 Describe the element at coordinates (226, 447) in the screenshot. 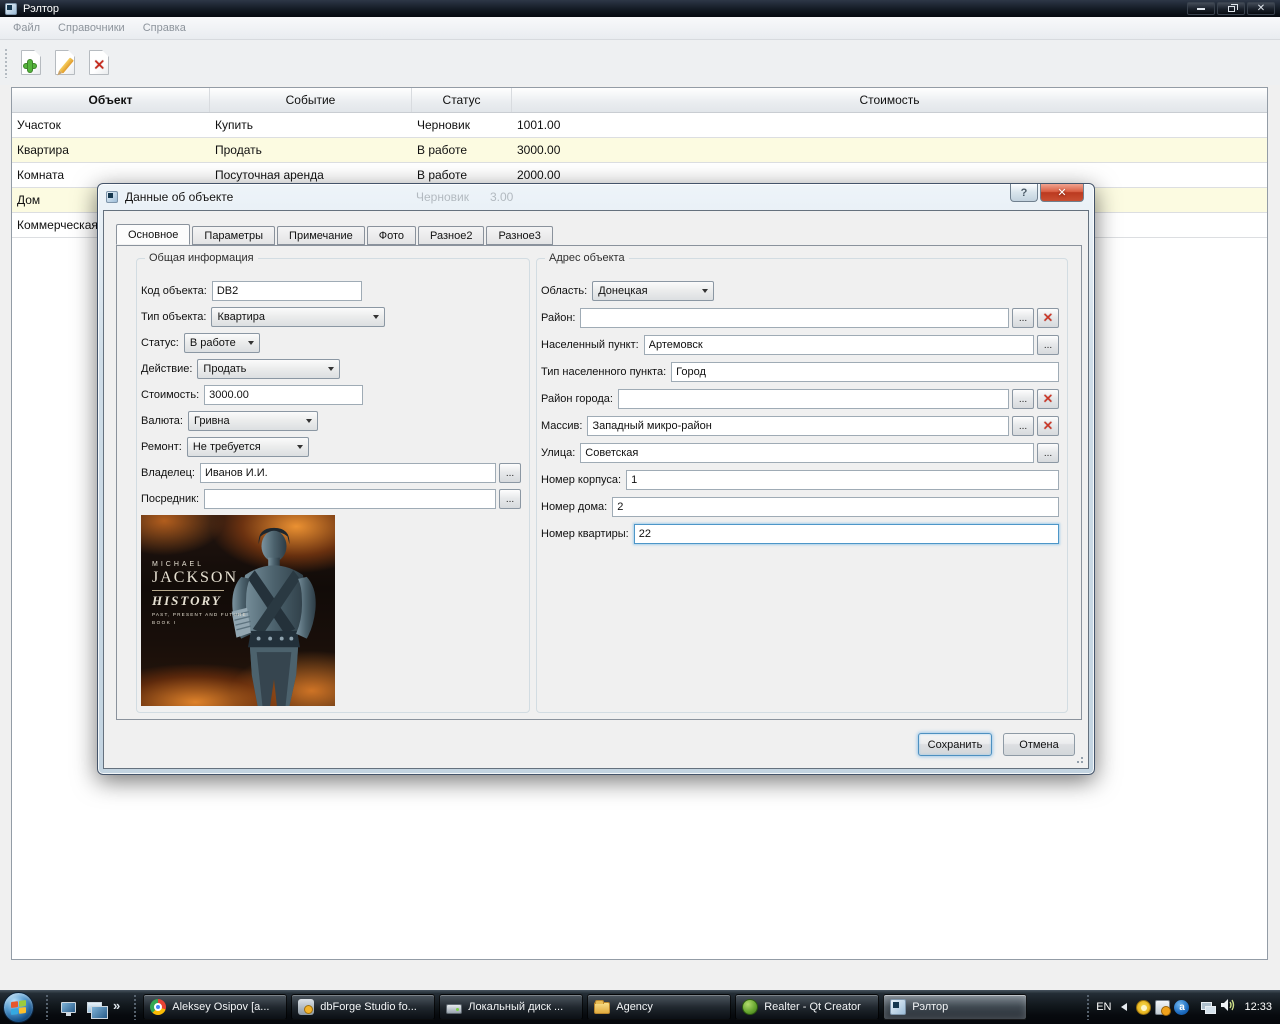

I see `repair-value: Не требуется` at that location.